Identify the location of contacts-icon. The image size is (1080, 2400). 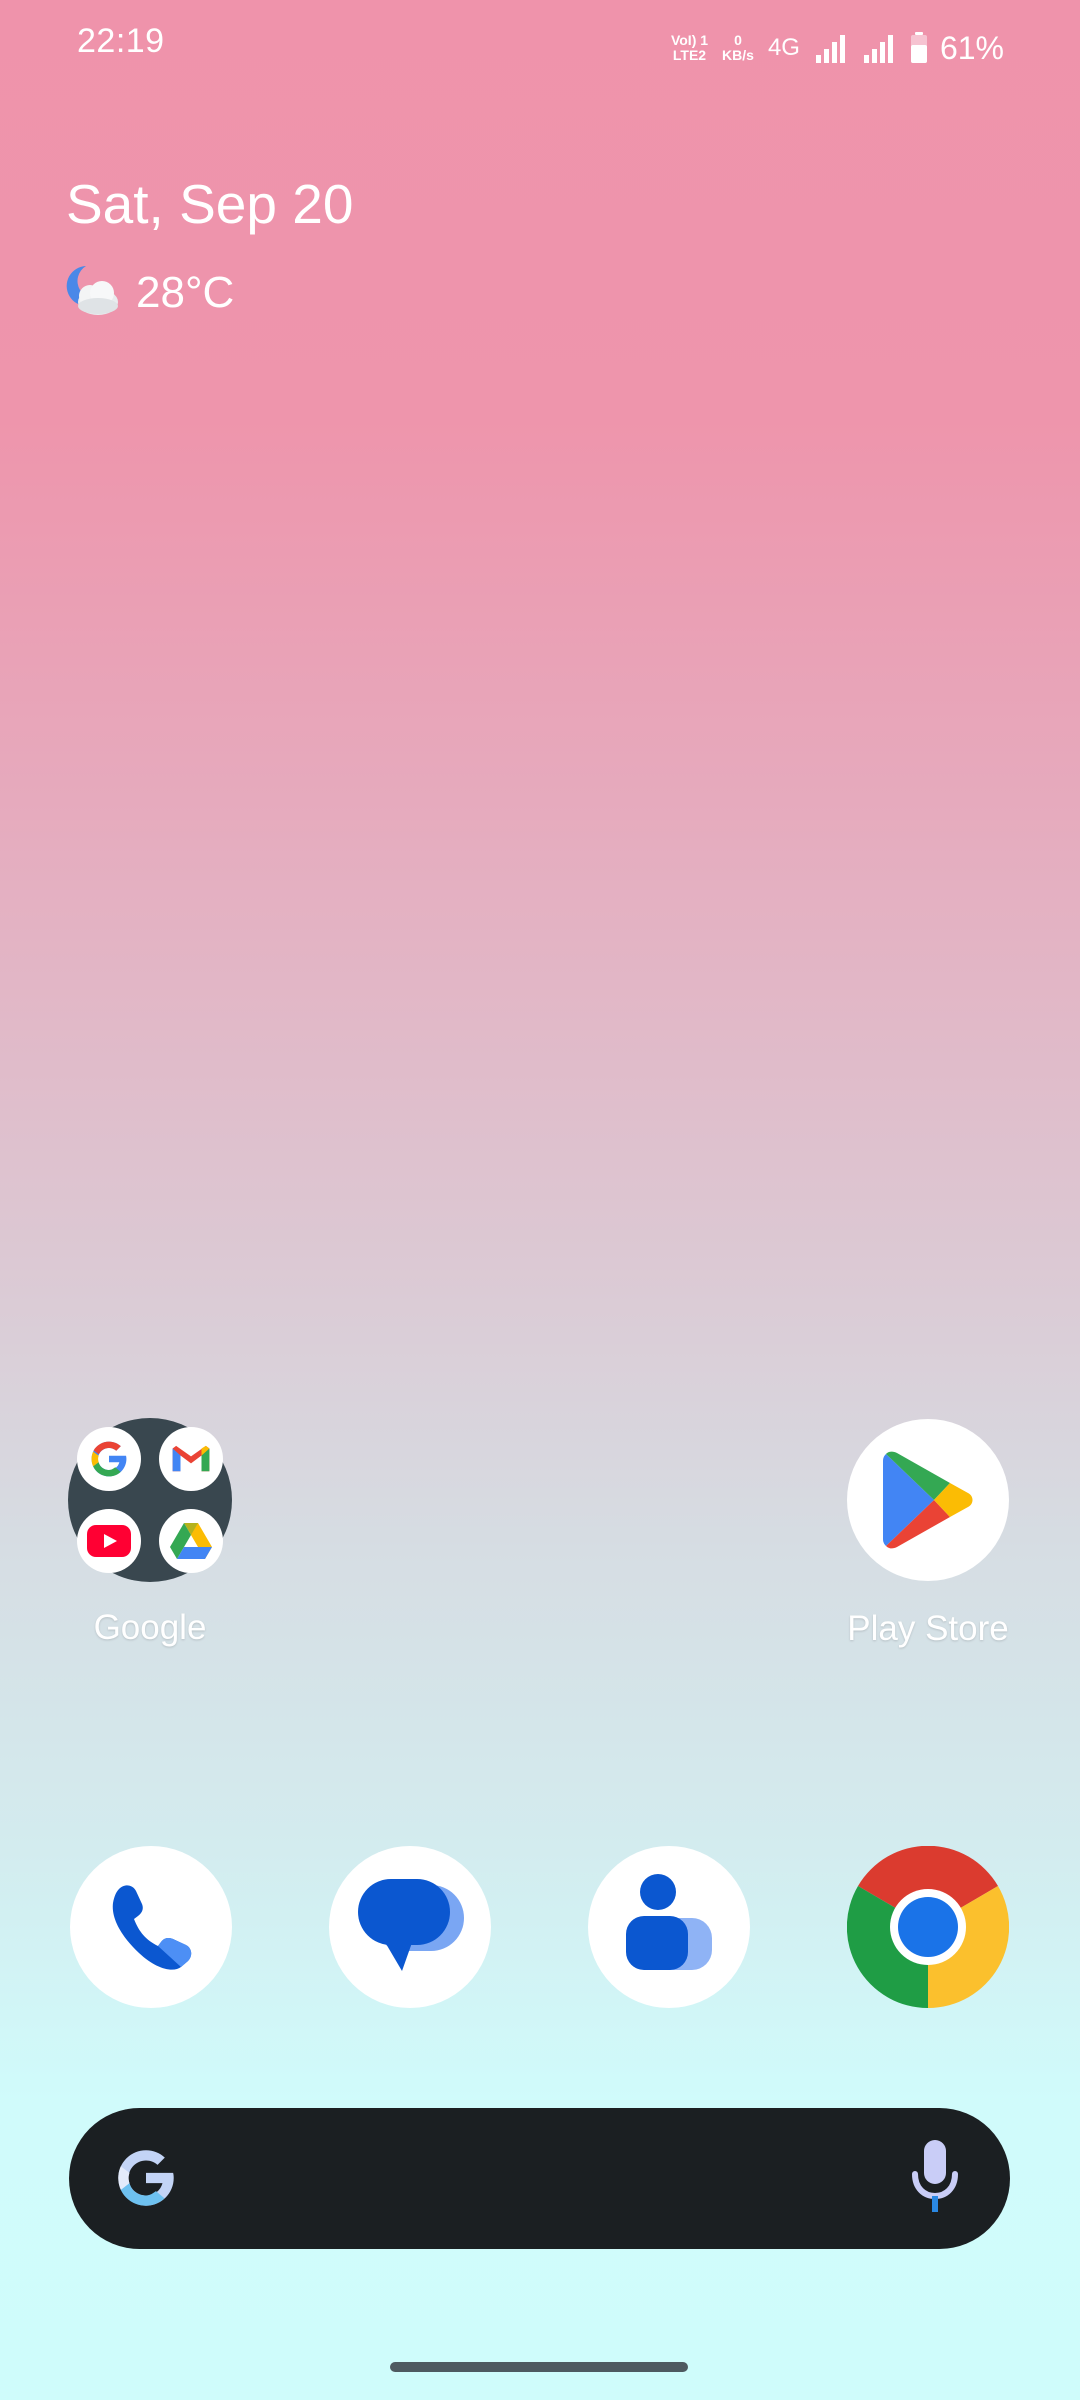
(669, 1927).